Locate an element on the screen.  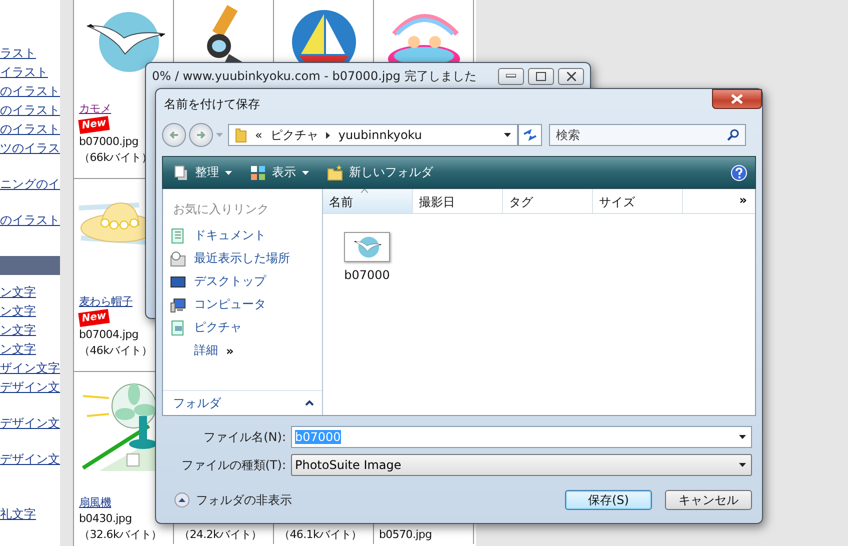
column-header: 名前 is located at coordinates (368, 201).